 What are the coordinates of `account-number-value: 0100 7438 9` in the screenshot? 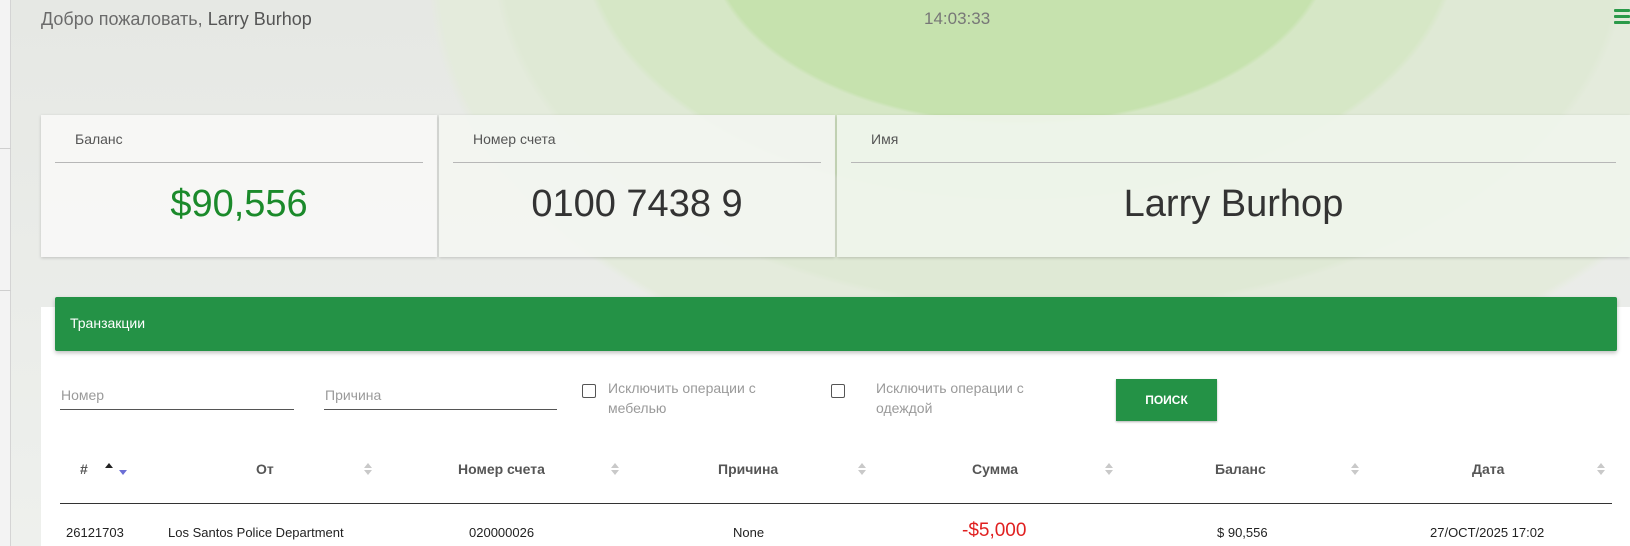 It's located at (637, 204).